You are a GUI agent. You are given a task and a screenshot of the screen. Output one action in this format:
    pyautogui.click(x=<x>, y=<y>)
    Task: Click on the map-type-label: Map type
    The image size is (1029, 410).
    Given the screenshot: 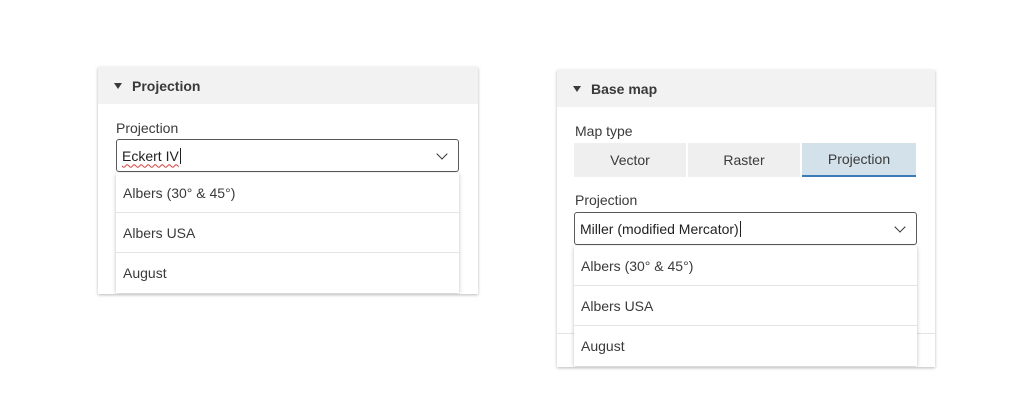 What is the action you would take?
    pyautogui.click(x=604, y=131)
    